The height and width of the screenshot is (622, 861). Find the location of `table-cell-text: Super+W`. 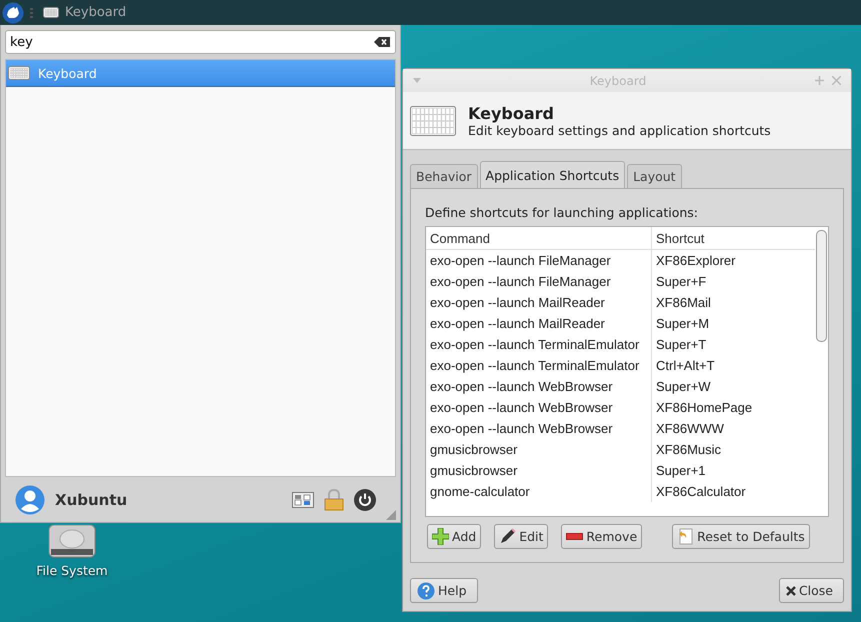

table-cell-text: Super+W is located at coordinates (683, 386).